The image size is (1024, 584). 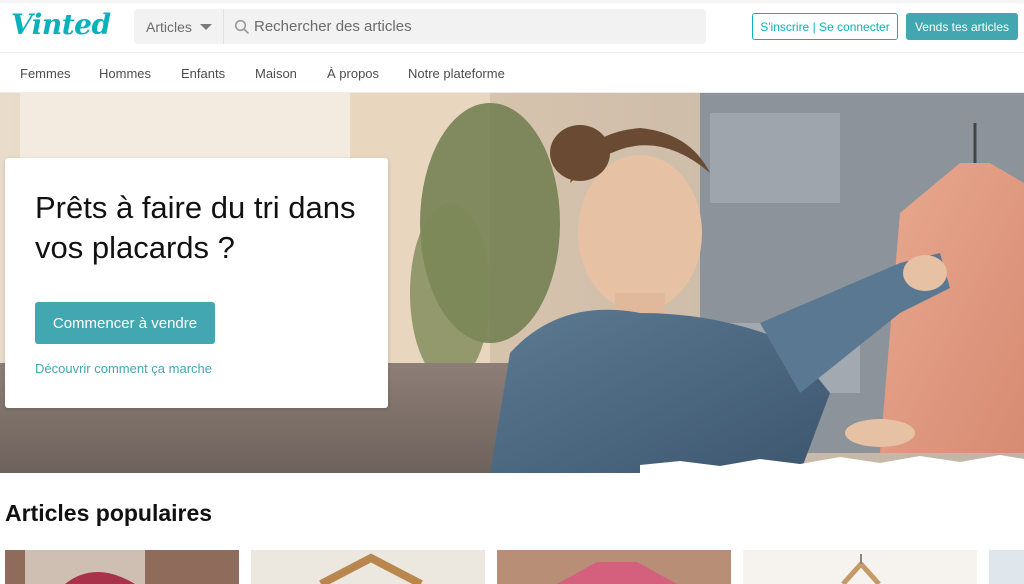 What do you see at coordinates (109, 513) in the screenshot?
I see `popular-items-title: Articles populaires` at bounding box center [109, 513].